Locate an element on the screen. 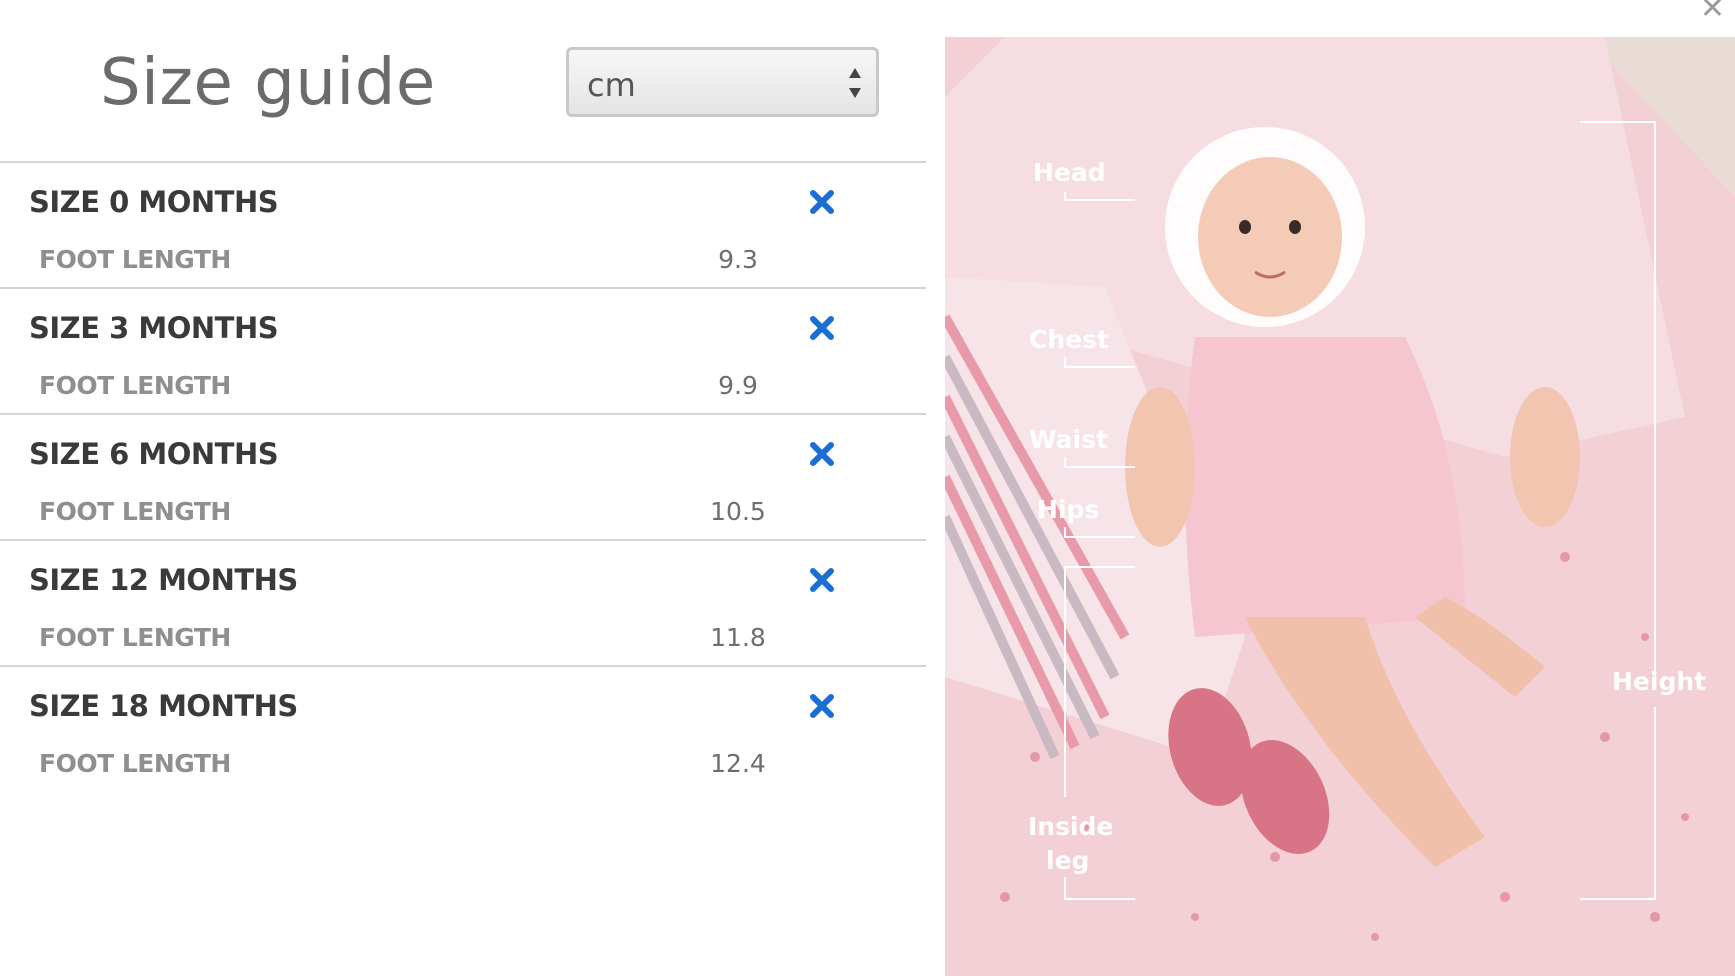 This screenshot has height=976, width=1735. measurement-value: 11.8 is located at coordinates (738, 637).